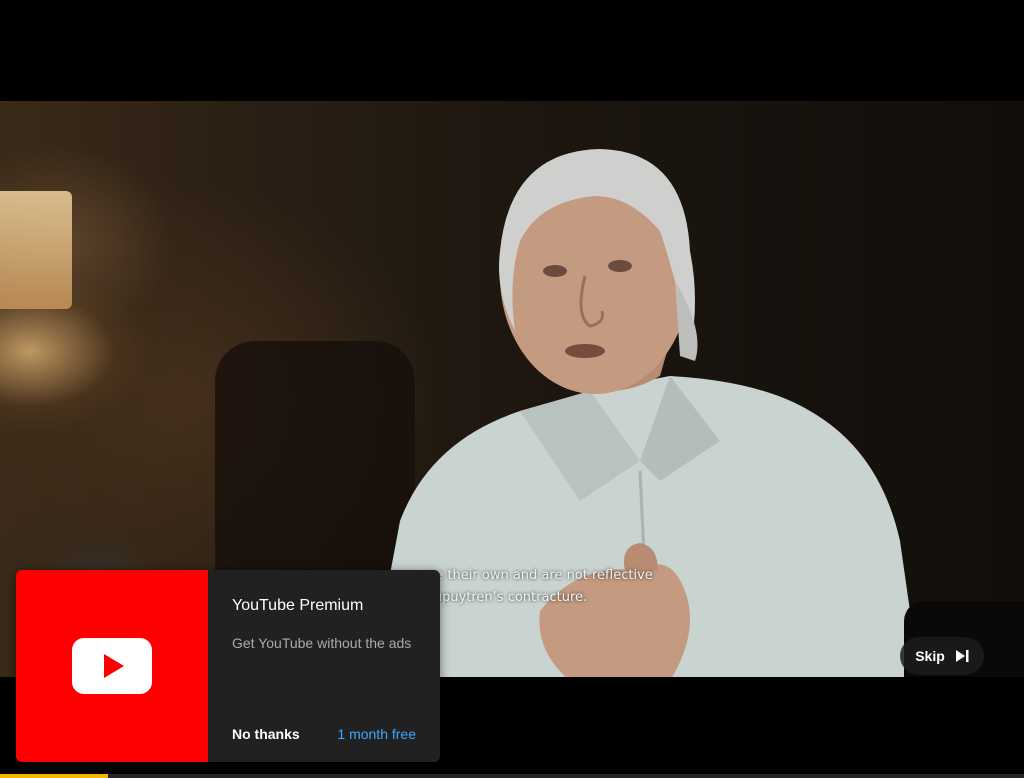 This screenshot has height=778, width=1024. What do you see at coordinates (512, 776) in the screenshot?
I see `ad-progress-bar` at bounding box center [512, 776].